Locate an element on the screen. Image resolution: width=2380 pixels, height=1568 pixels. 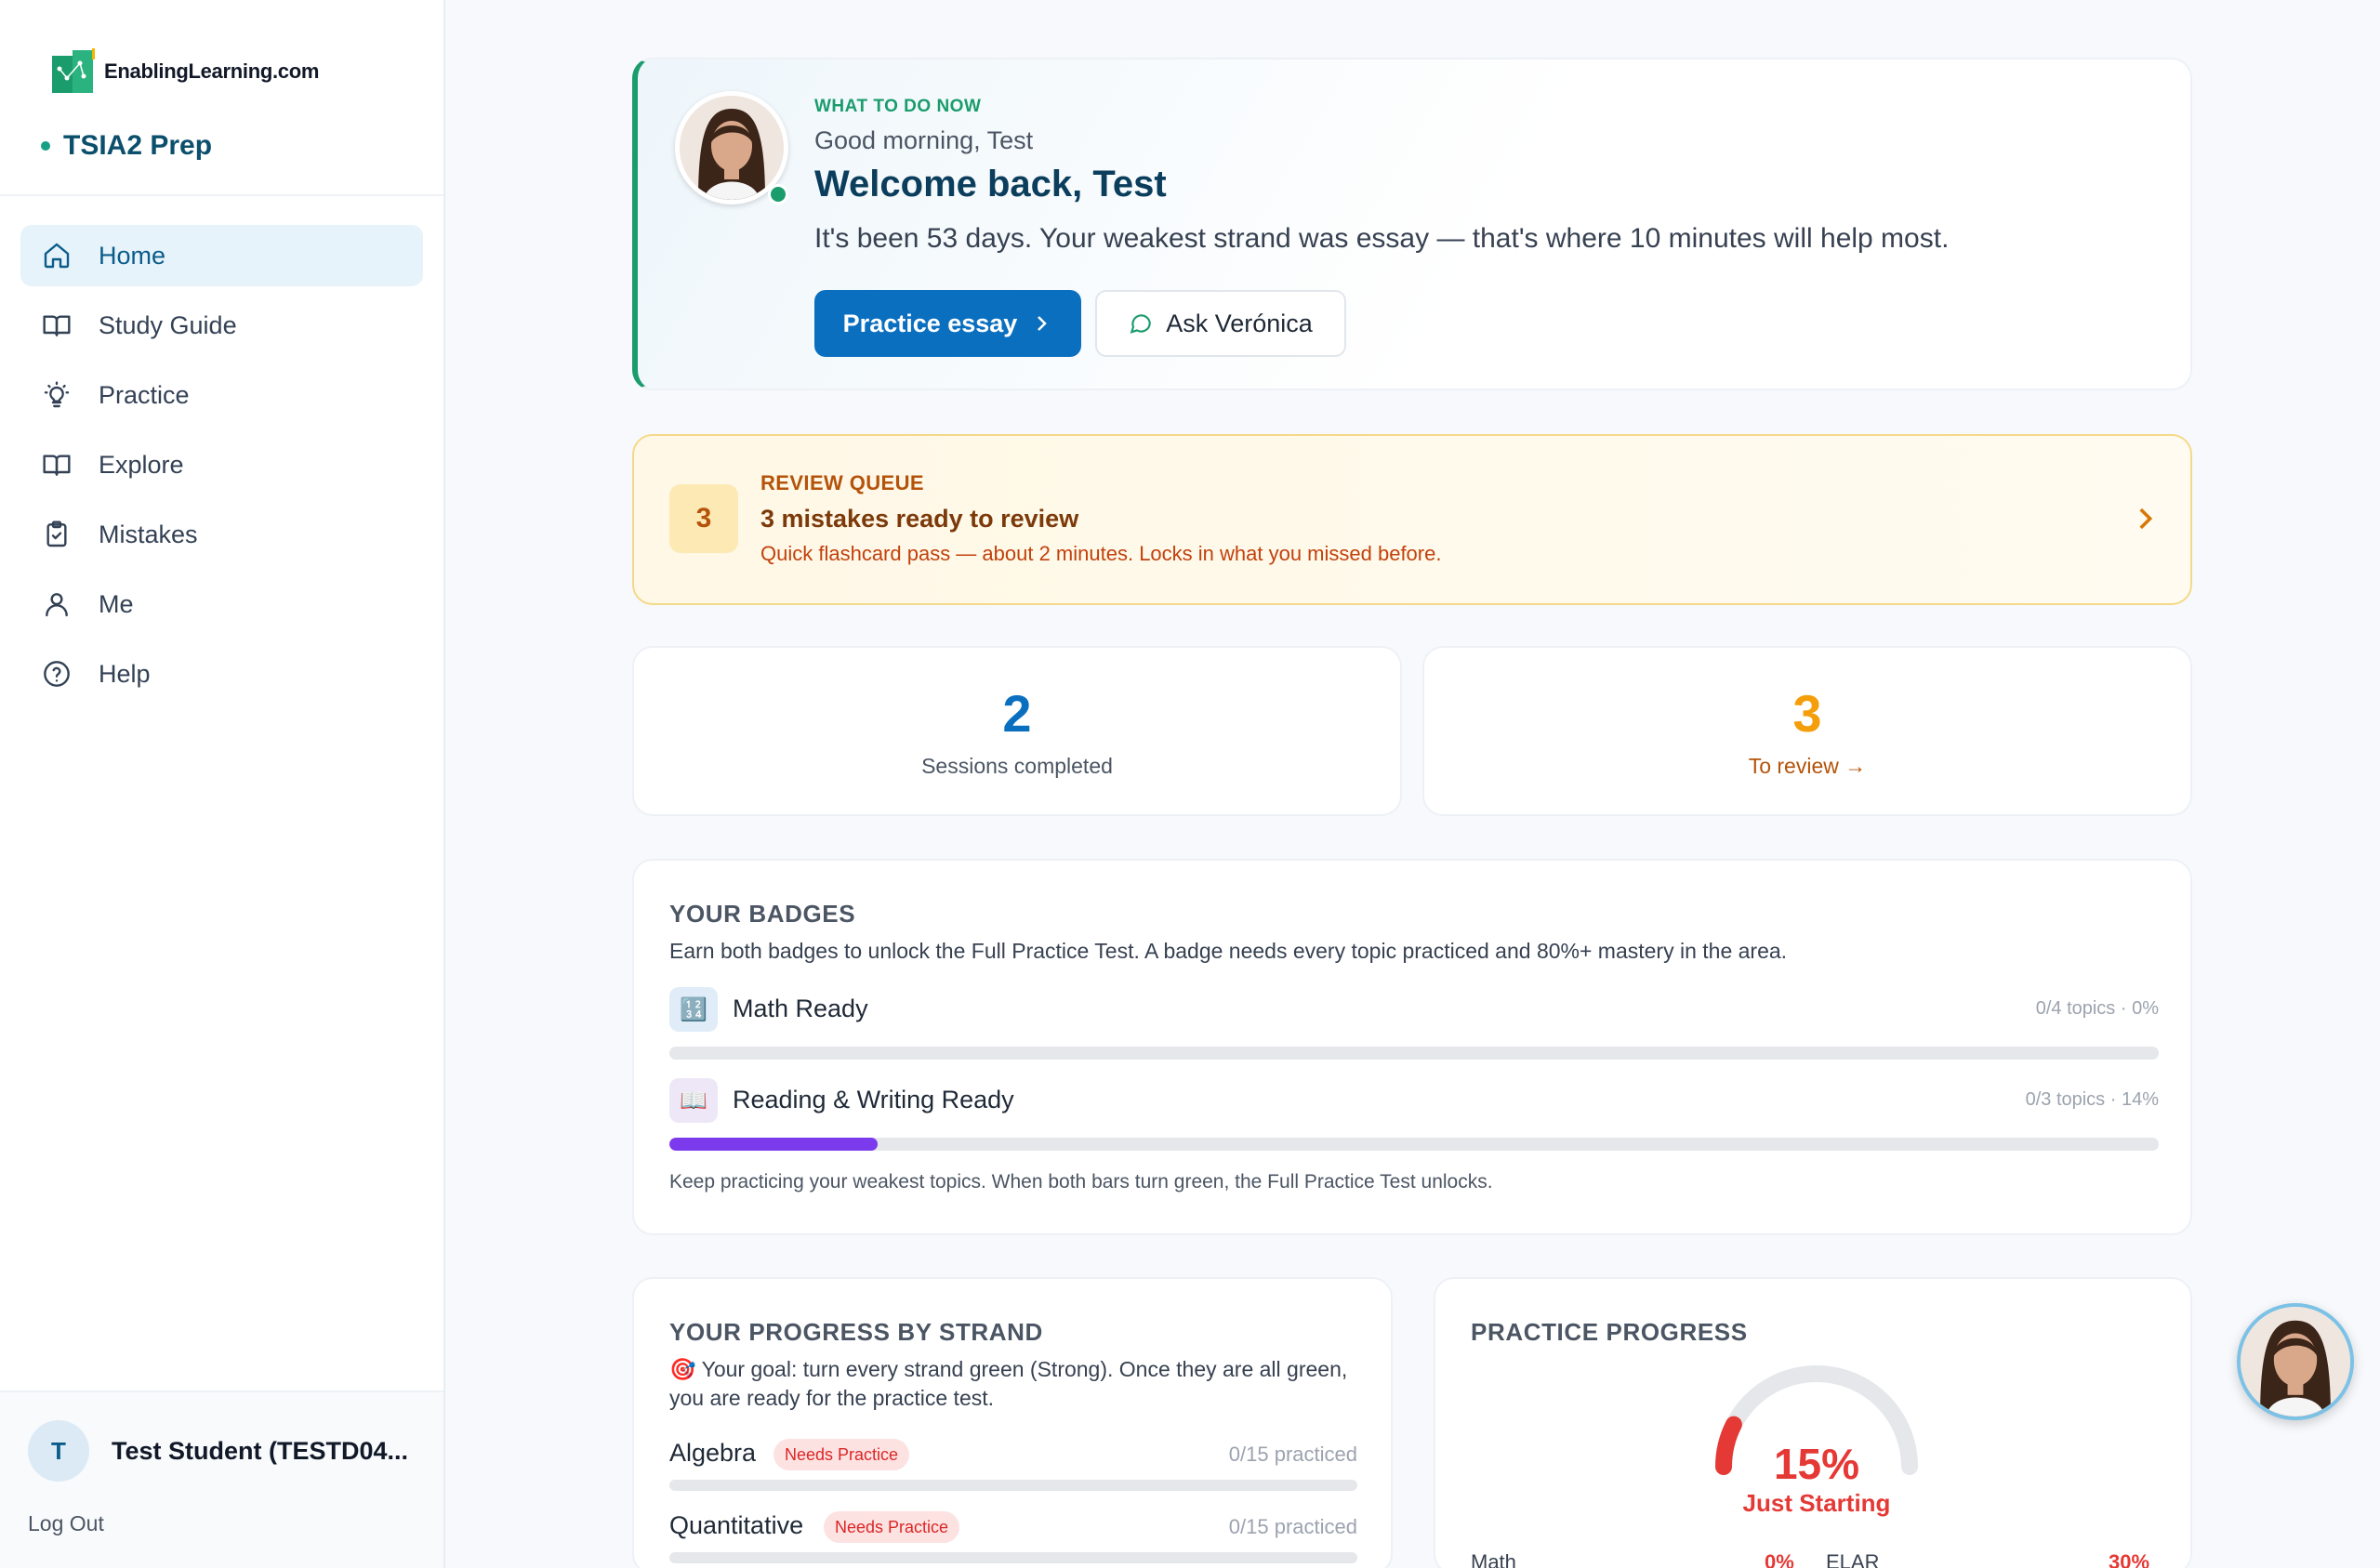
coach-chat-button is located at coordinates (2295, 1361).